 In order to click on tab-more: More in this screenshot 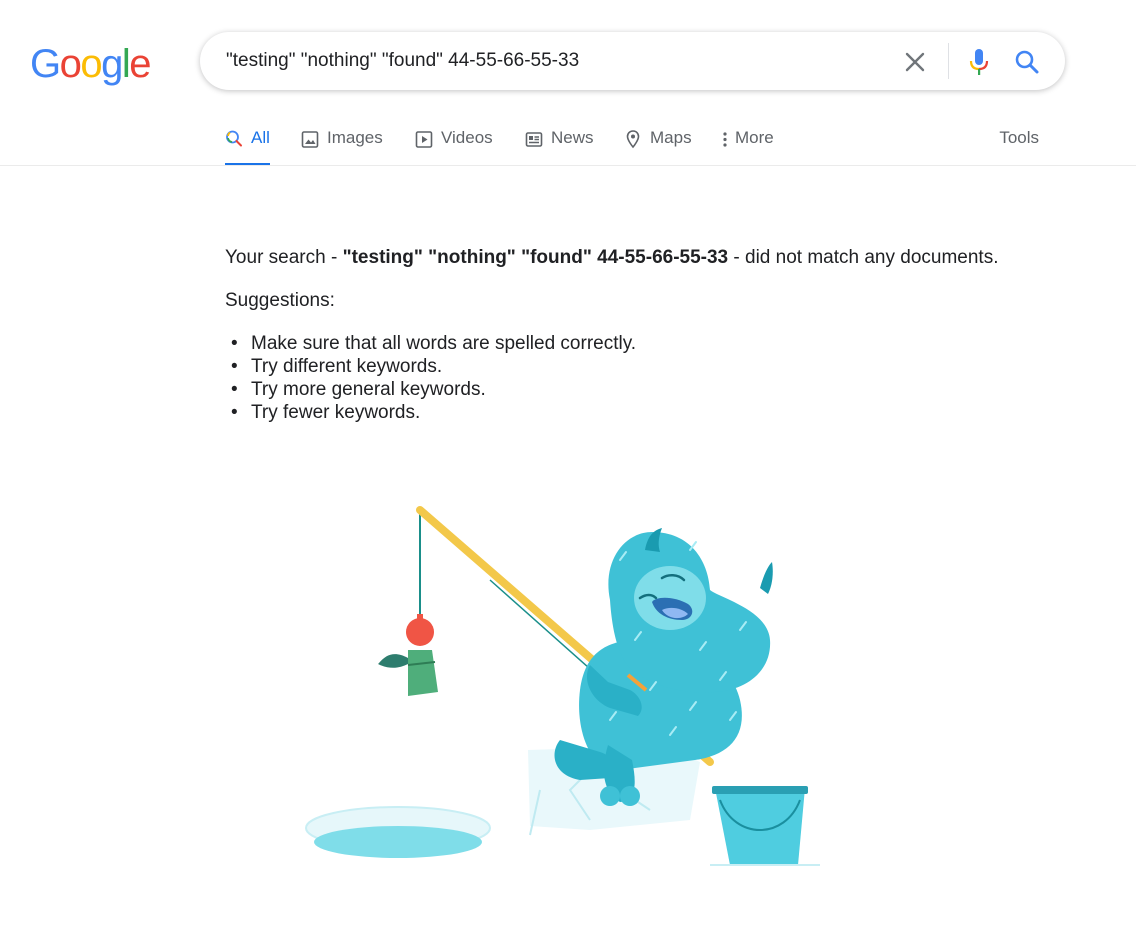, I will do `click(747, 142)`.